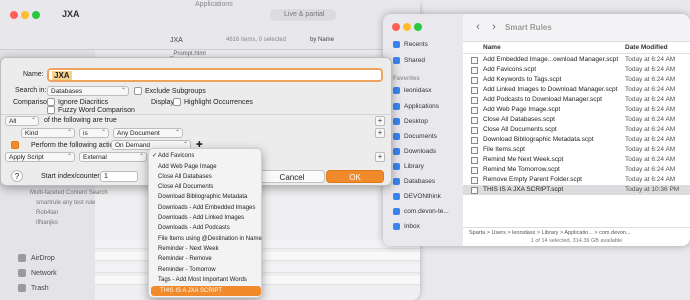  I want to click on ignore-diacritics-checkbox: Ignore Diacritics, so click(77, 102).